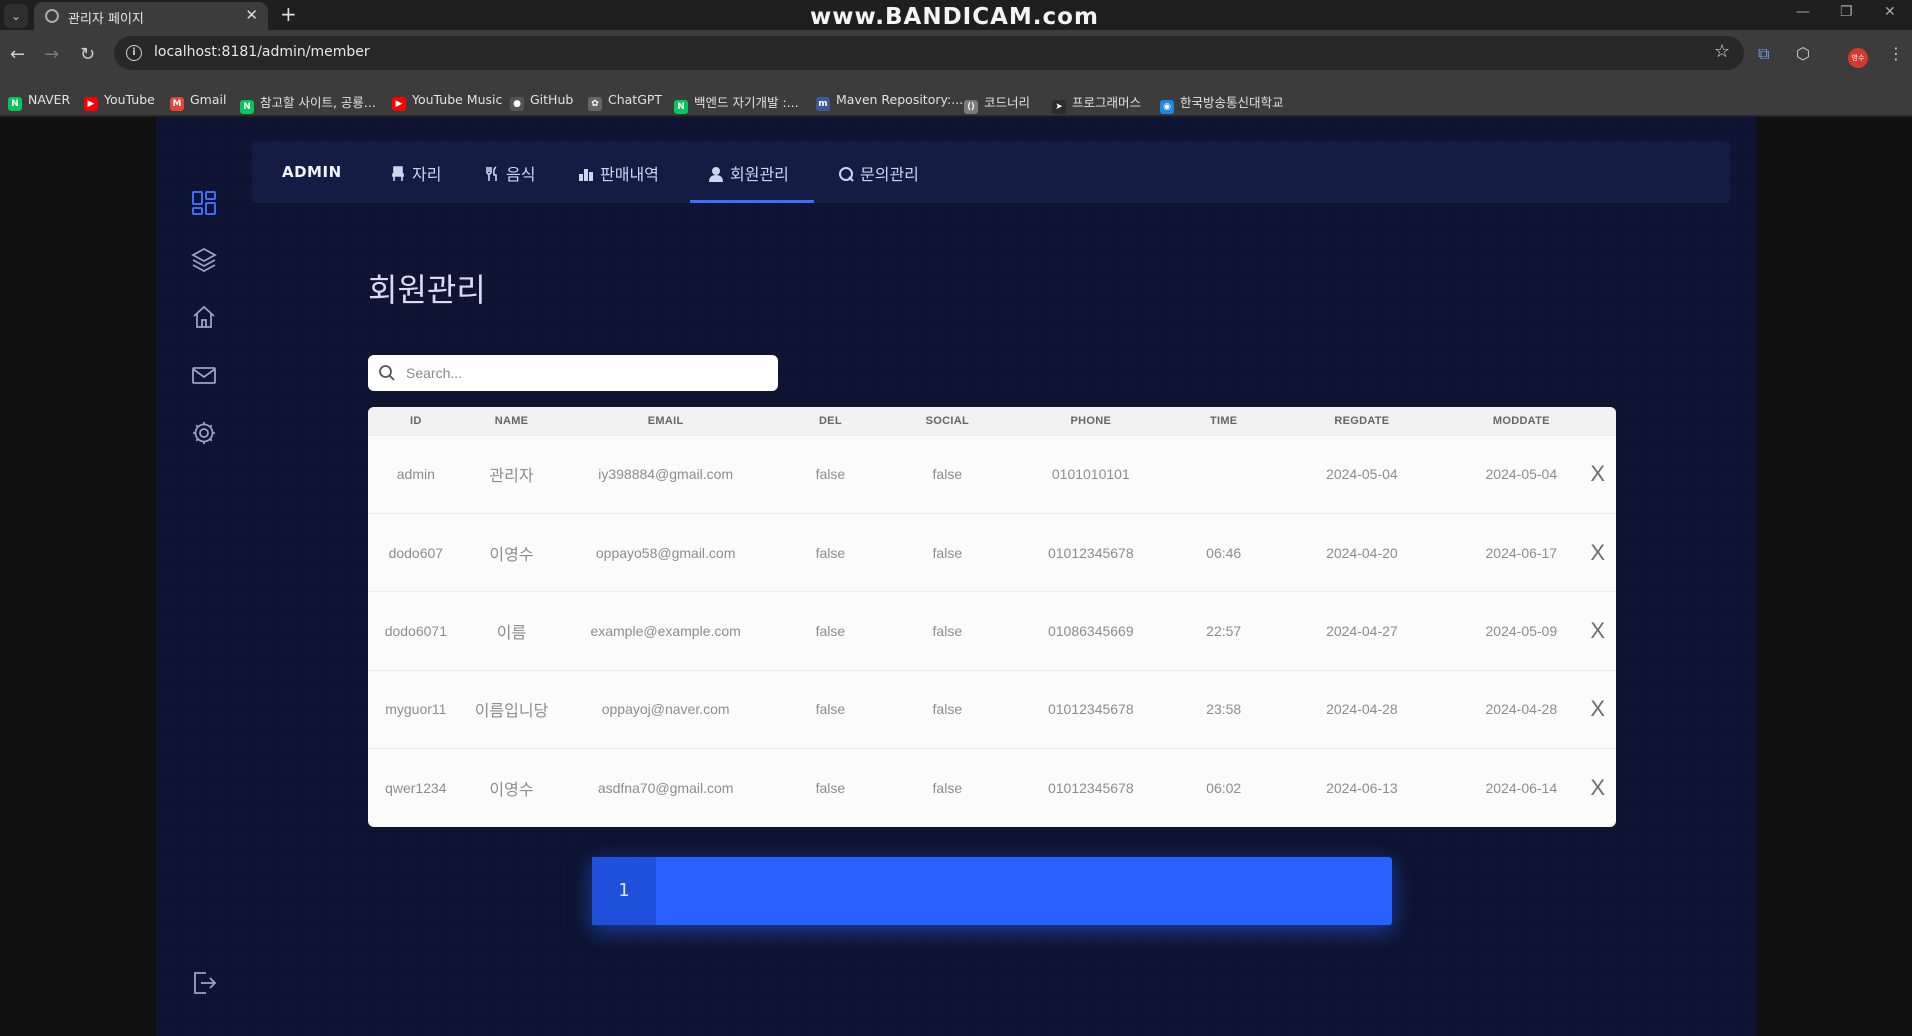 The image size is (1912, 1036). Describe the element at coordinates (416, 631) in the screenshot. I see `cell-id: dodo6071` at that location.